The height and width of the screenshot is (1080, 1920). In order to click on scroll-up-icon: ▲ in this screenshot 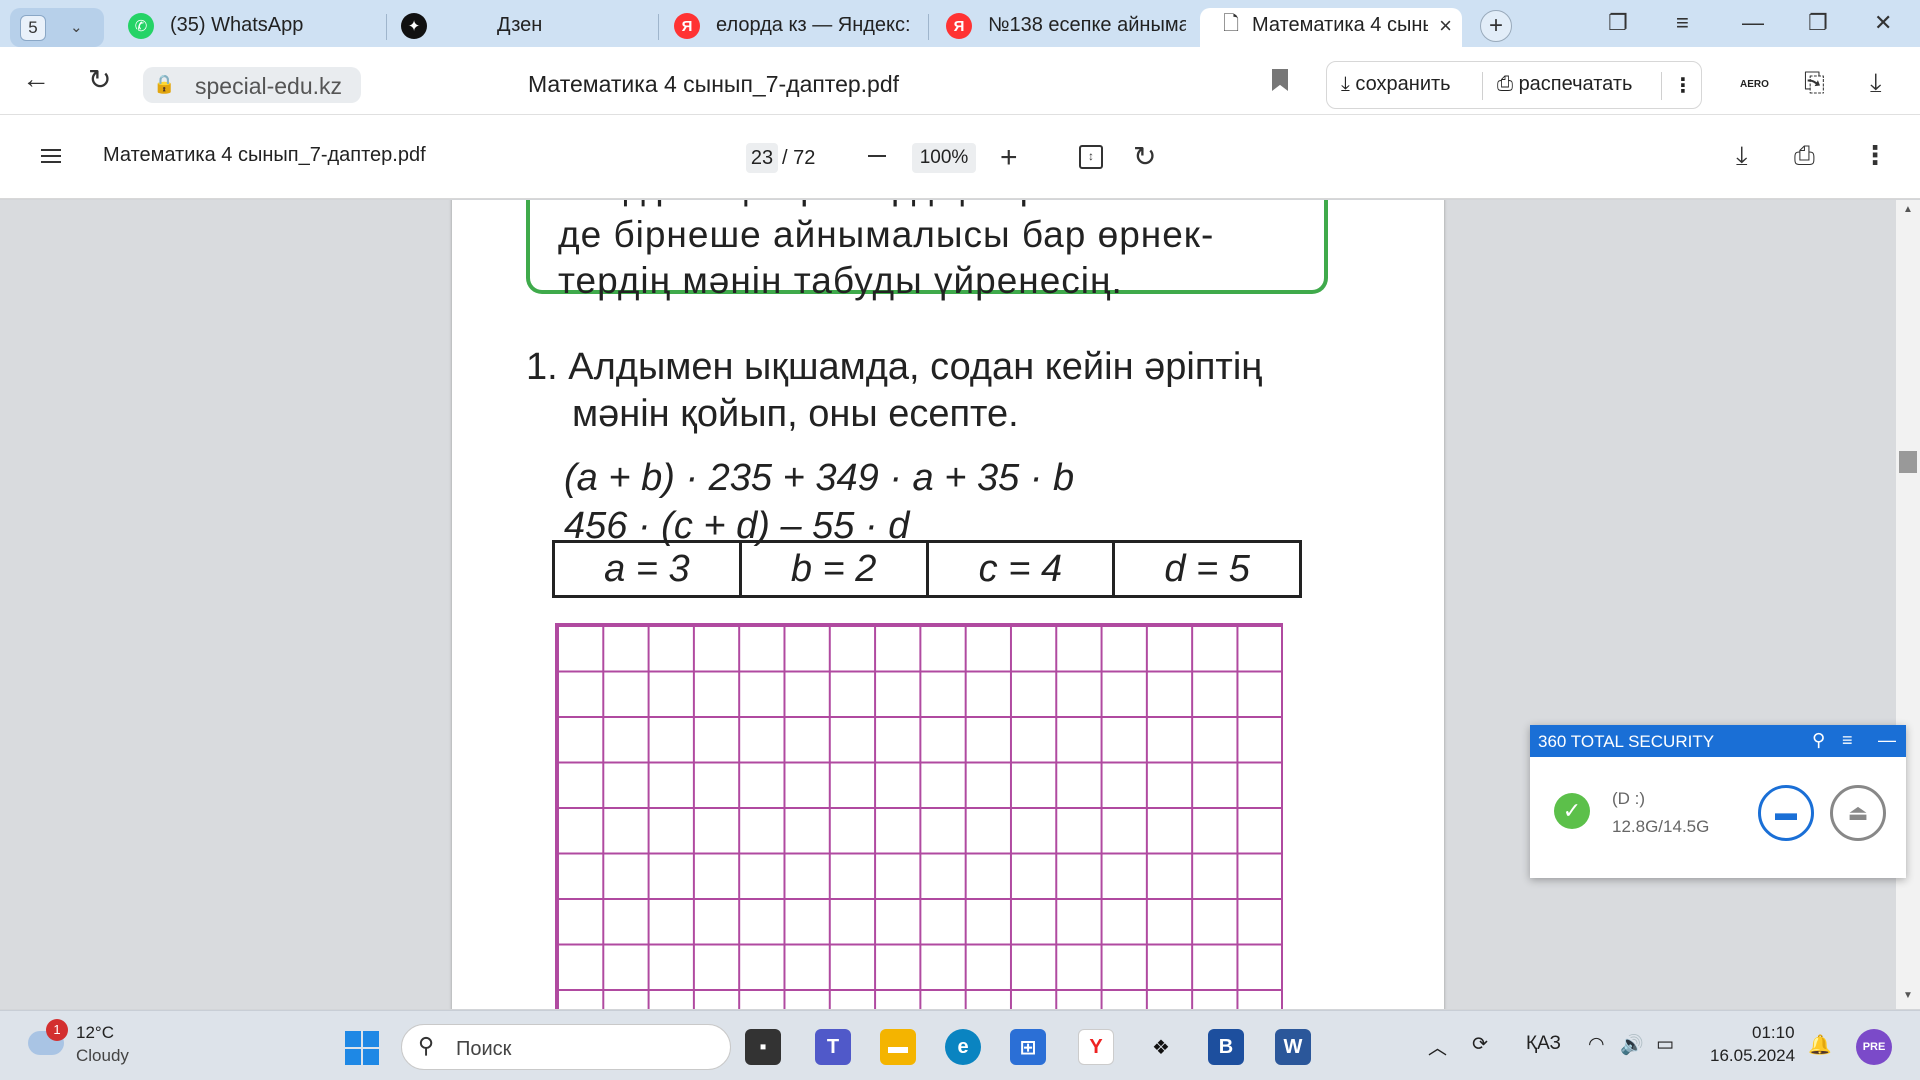, I will do `click(1908, 209)`.